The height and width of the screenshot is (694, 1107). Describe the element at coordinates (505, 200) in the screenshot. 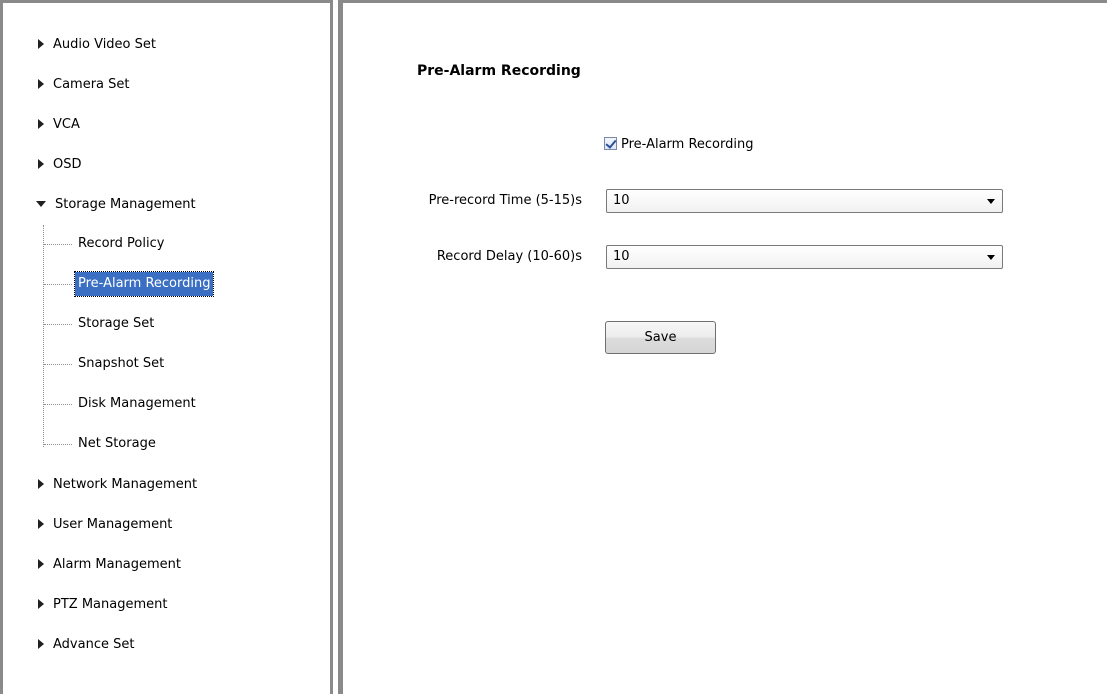

I see `pre-record-time-label: Pre-record Time (5-15)s` at that location.